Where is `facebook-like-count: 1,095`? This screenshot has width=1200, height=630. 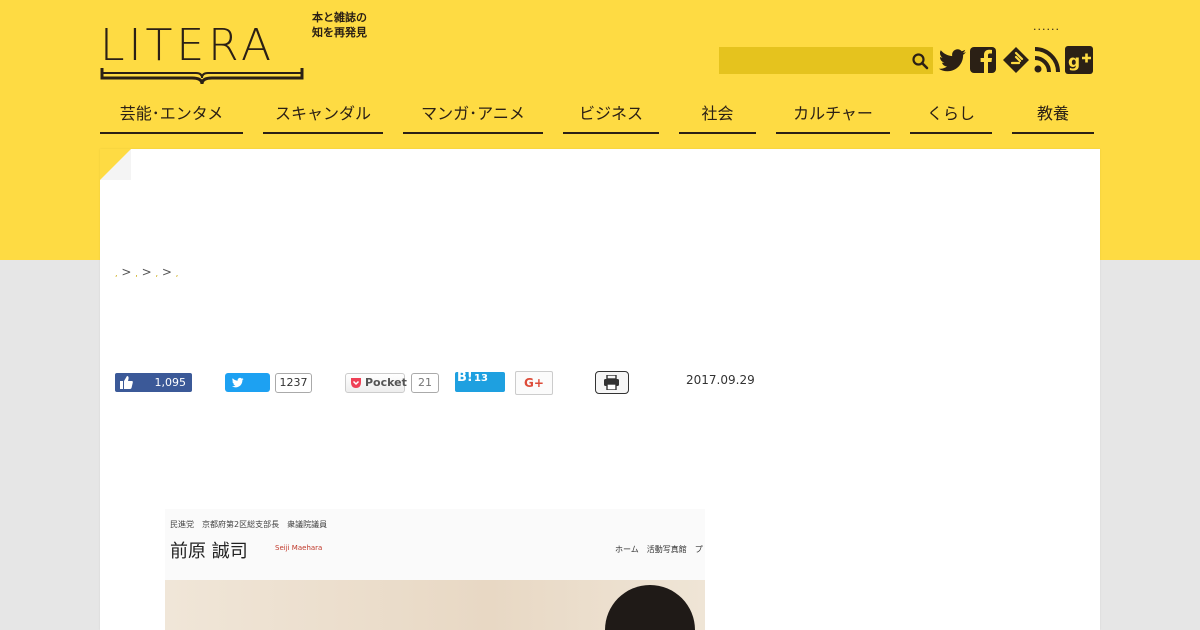 facebook-like-count: 1,095 is located at coordinates (170, 382).